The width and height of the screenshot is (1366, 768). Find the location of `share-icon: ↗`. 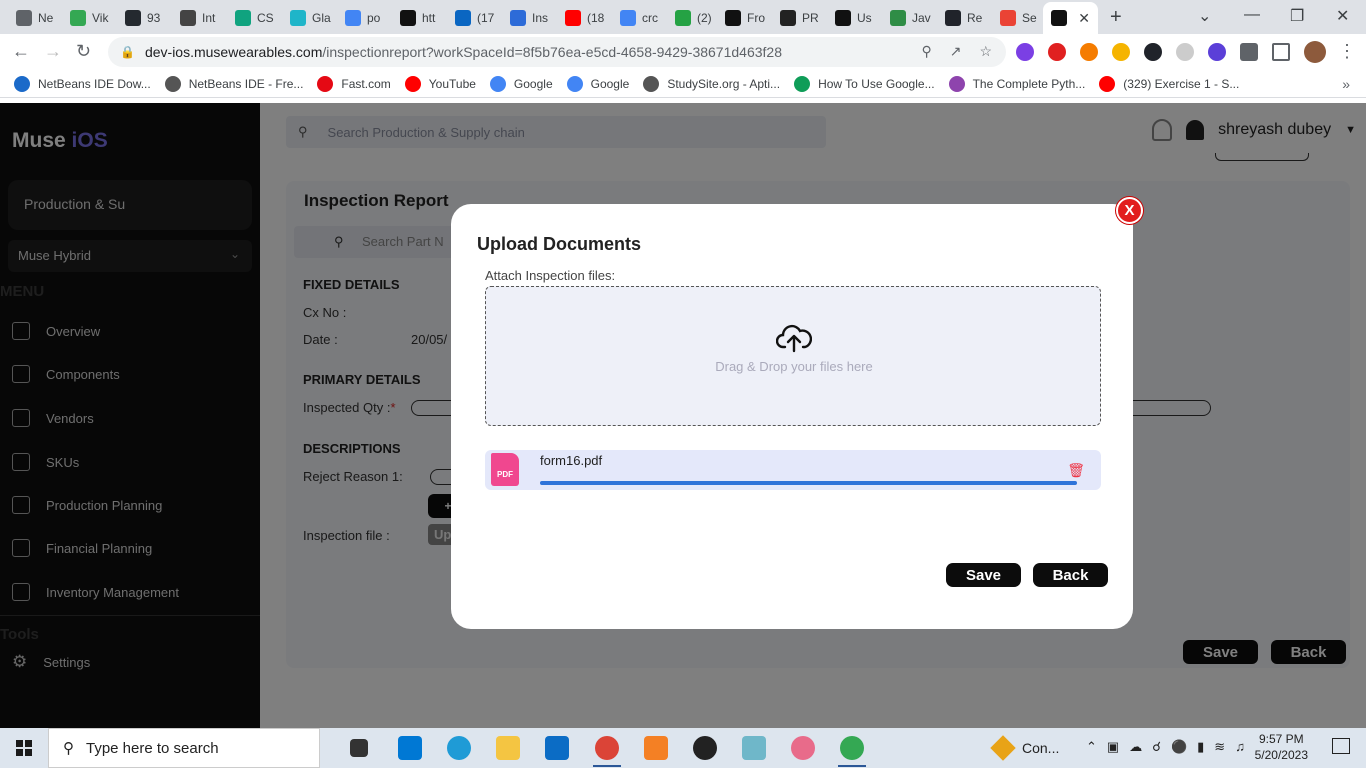

share-icon: ↗ is located at coordinates (956, 51).